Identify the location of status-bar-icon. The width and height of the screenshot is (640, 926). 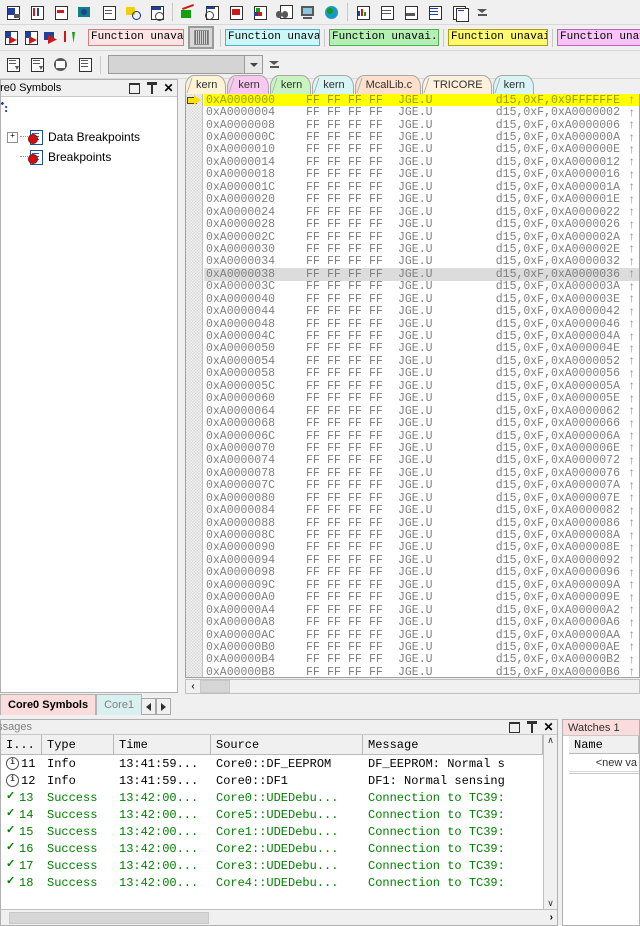
(411, 12).